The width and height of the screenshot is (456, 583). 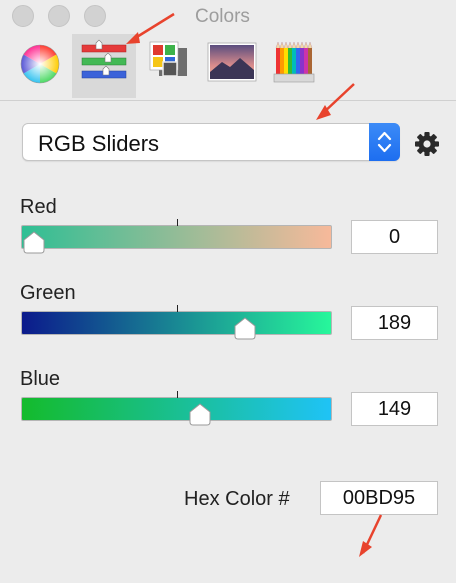 What do you see at coordinates (394, 237) in the screenshot?
I see `red-value-field: 0` at bounding box center [394, 237].